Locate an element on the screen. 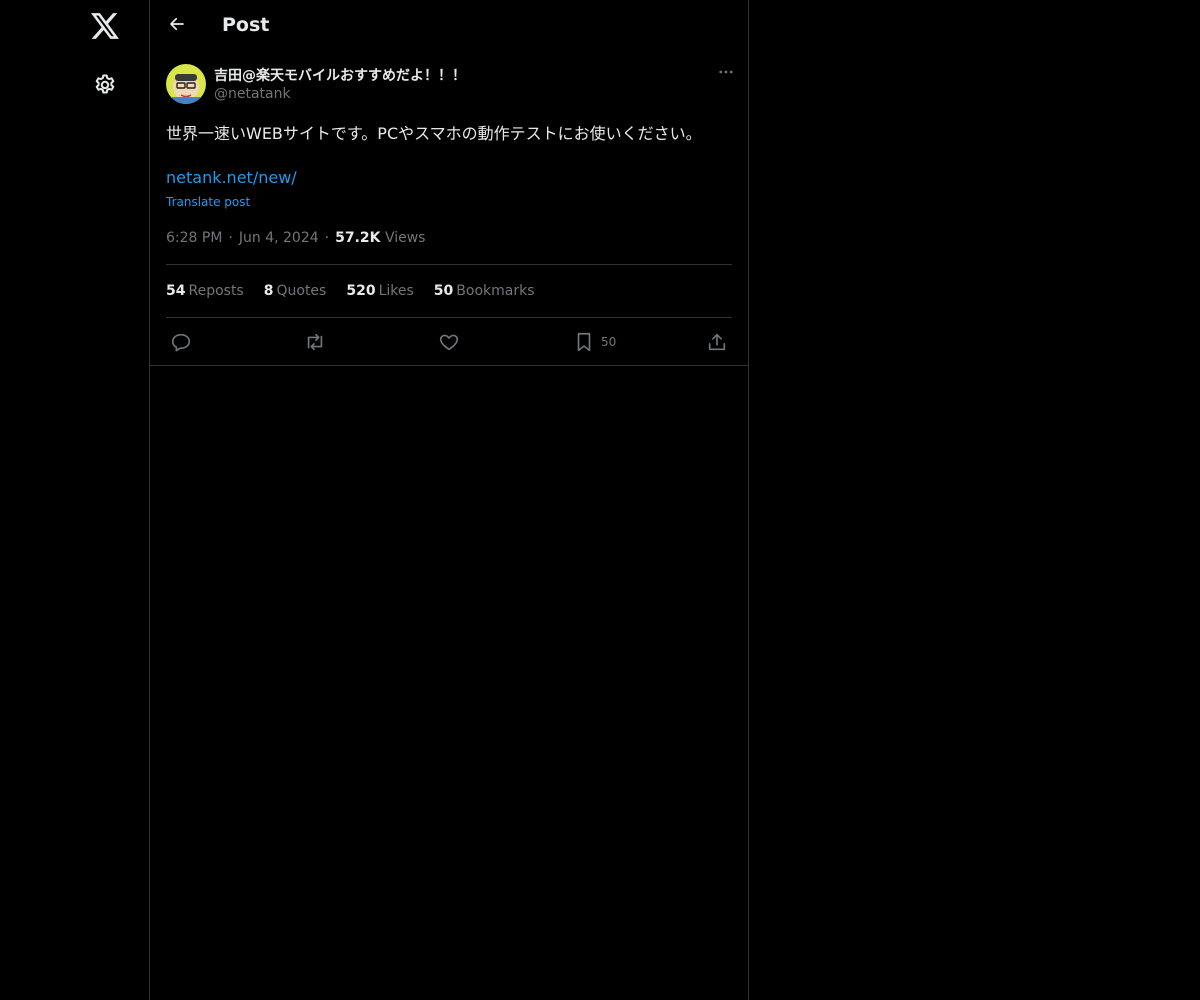 The image size is (1200, 1000). reposts-count: 54 is located at coordinates (176, 291).